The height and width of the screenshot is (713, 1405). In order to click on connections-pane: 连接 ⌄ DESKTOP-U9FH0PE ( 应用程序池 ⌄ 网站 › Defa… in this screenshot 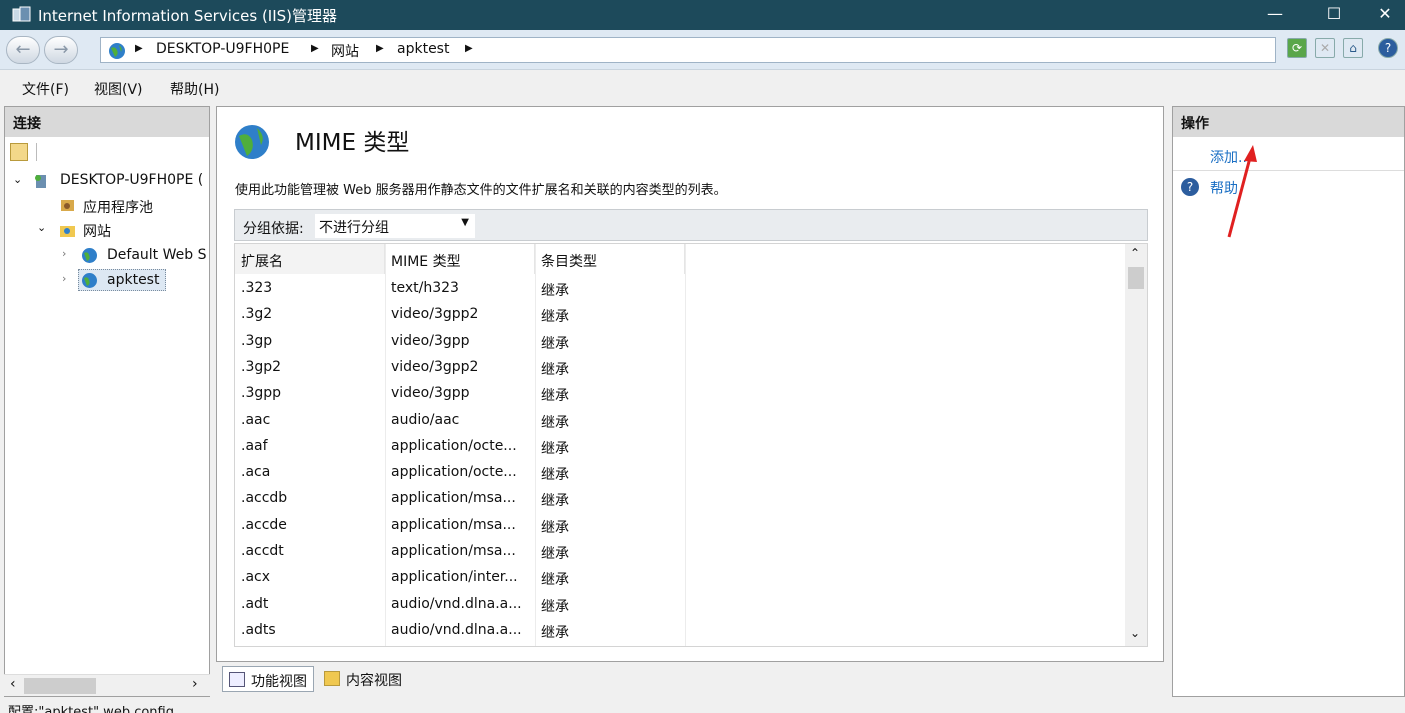, I will do `click(107, 401)`.